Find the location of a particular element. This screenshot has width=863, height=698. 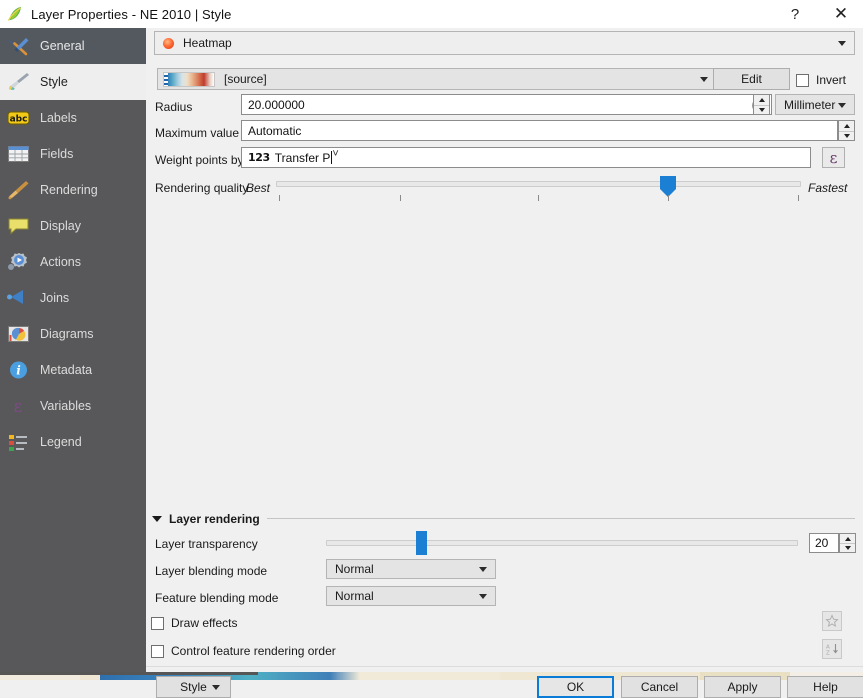

sidebar-item-actions: Actions is located at coordinates (73, 262).